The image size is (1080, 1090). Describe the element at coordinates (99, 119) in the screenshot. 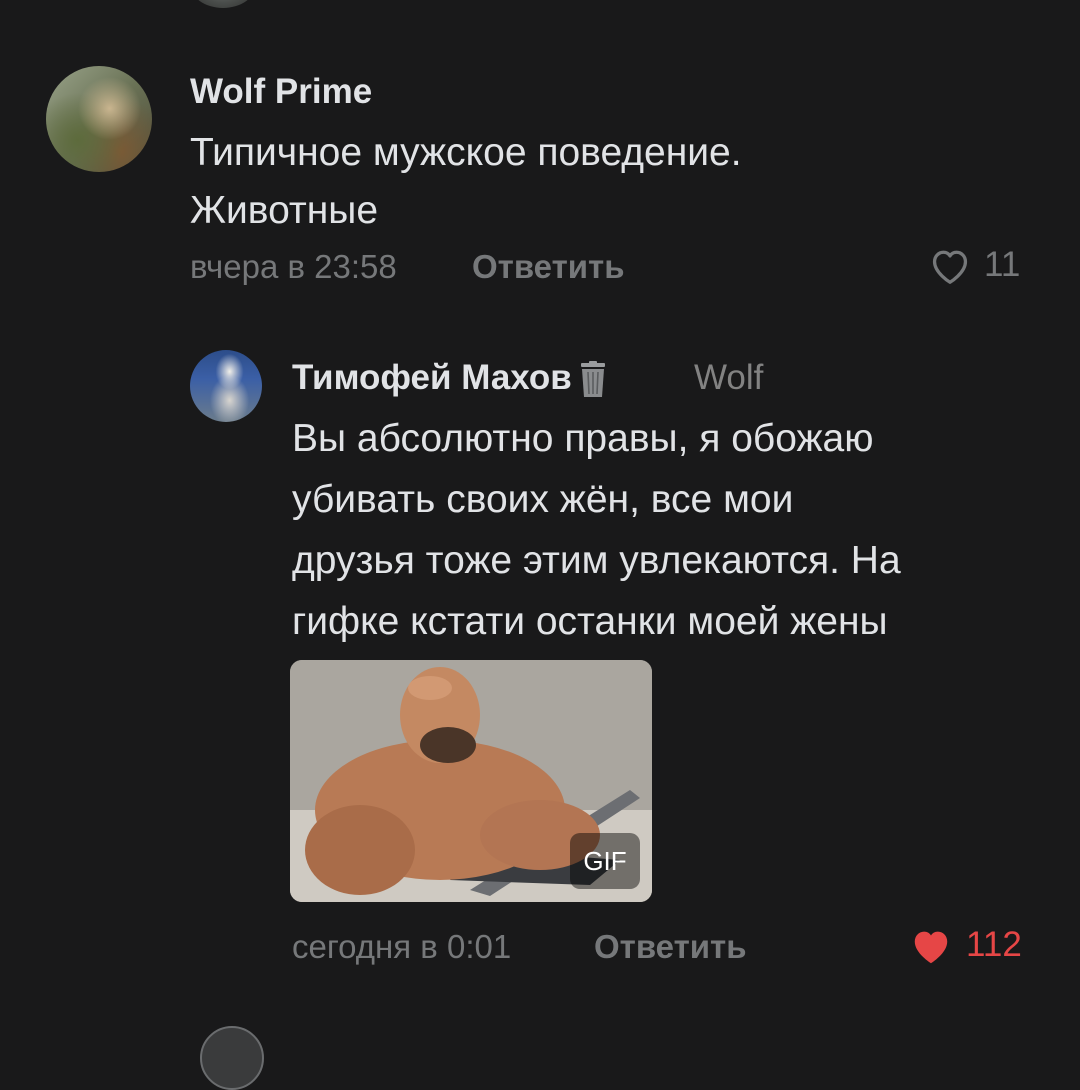

I see `avatar-wolf-prime` at that location.